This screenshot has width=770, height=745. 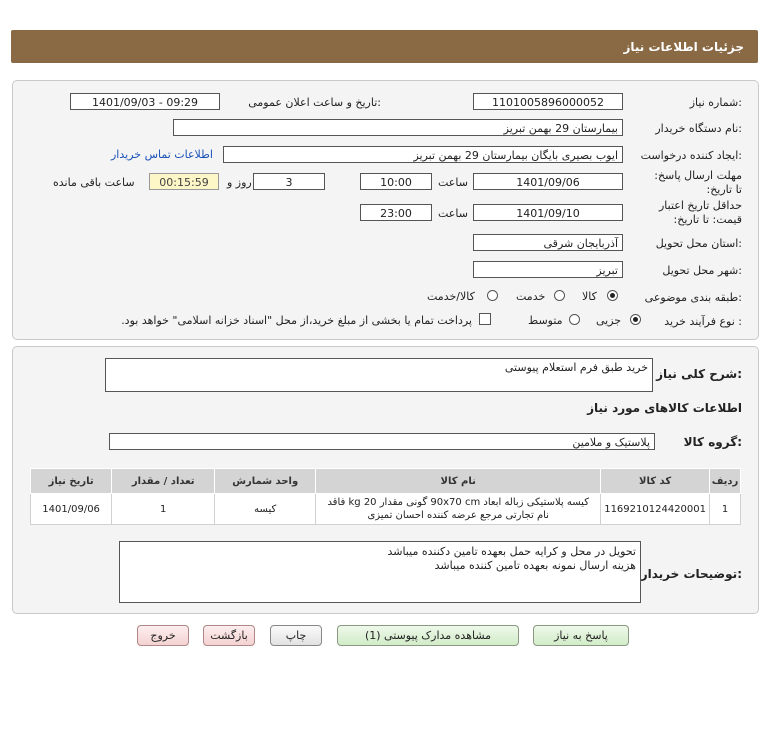 What do you see at coordinates (396, 181) in the screenshot?
I see `deadline-time-field: 10:00` at bounding box center [396, 181].